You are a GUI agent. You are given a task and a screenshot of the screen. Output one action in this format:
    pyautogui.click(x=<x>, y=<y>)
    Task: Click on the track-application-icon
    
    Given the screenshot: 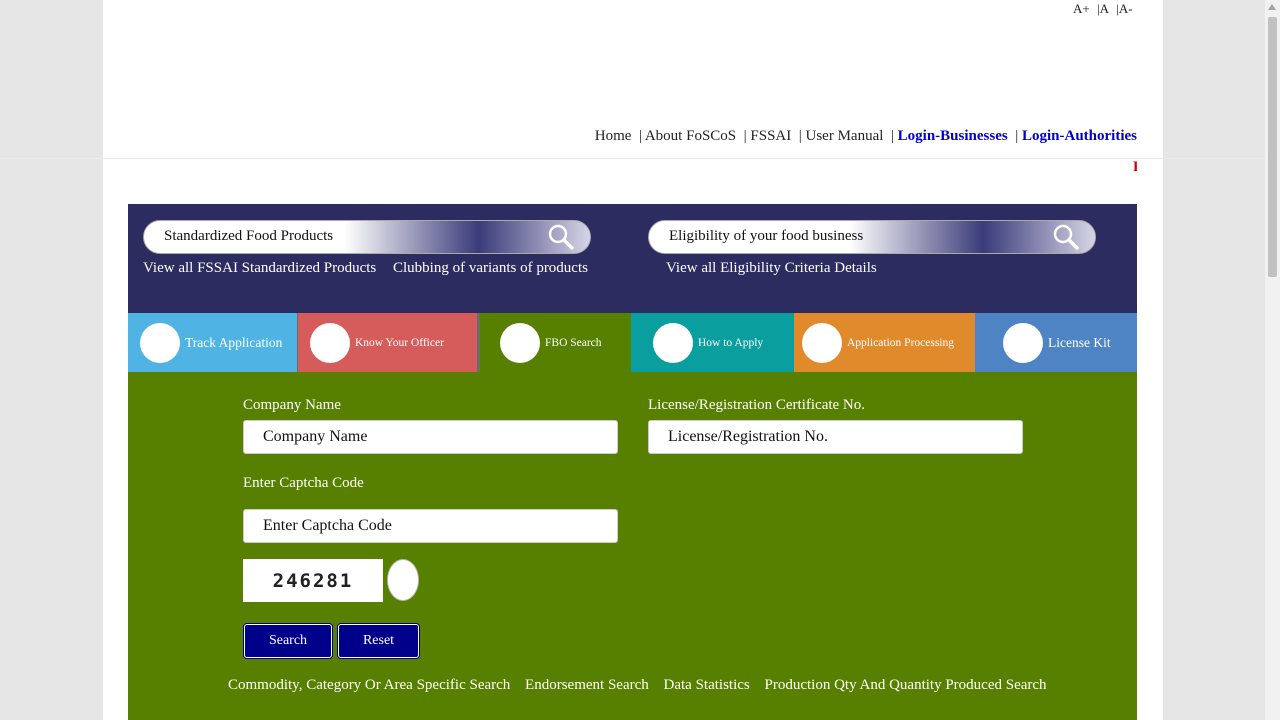 What is the action you would take?
    pyautogui.click(x=160, y=343)
    